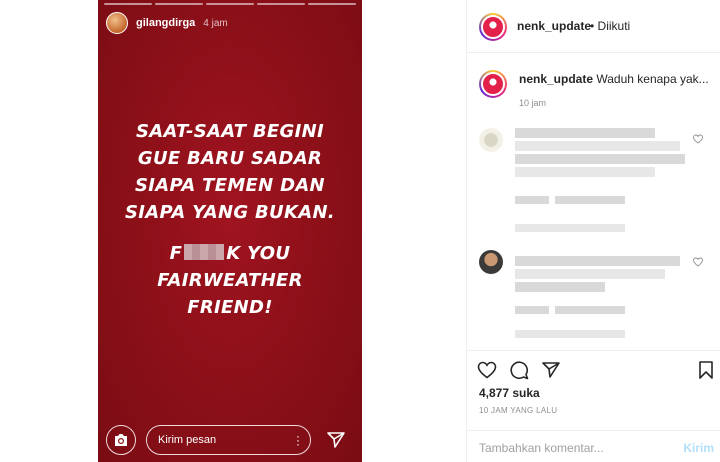 This screenshot has width=720, height=462. What do you see at coordinates (487, 370) in the screenshot?
I see `heart-icon` at bounding box center [487, 370].